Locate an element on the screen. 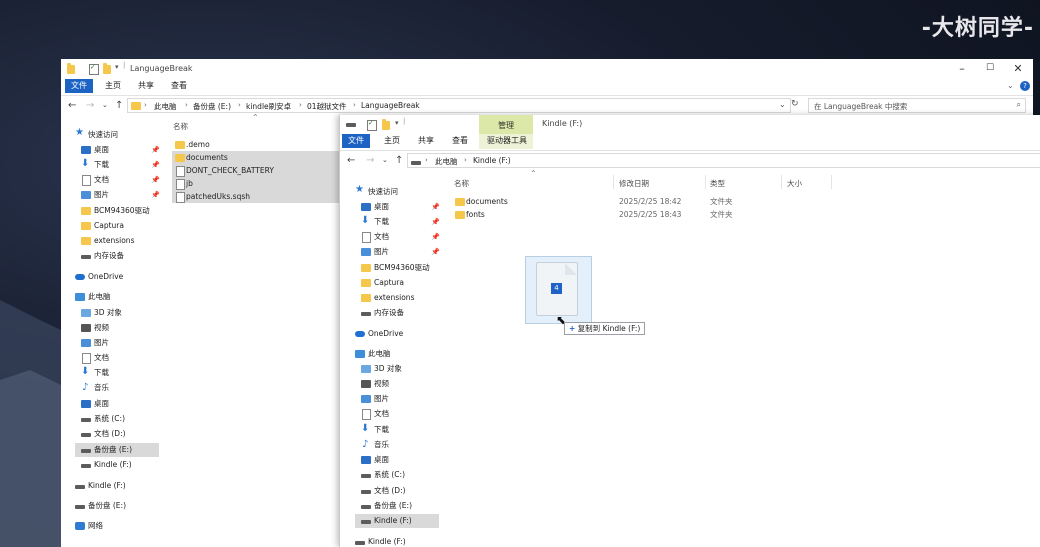 The width and height of the screenshot is (1040, 547). drag-count-badge: 4 is located at coordinates (556, 288).